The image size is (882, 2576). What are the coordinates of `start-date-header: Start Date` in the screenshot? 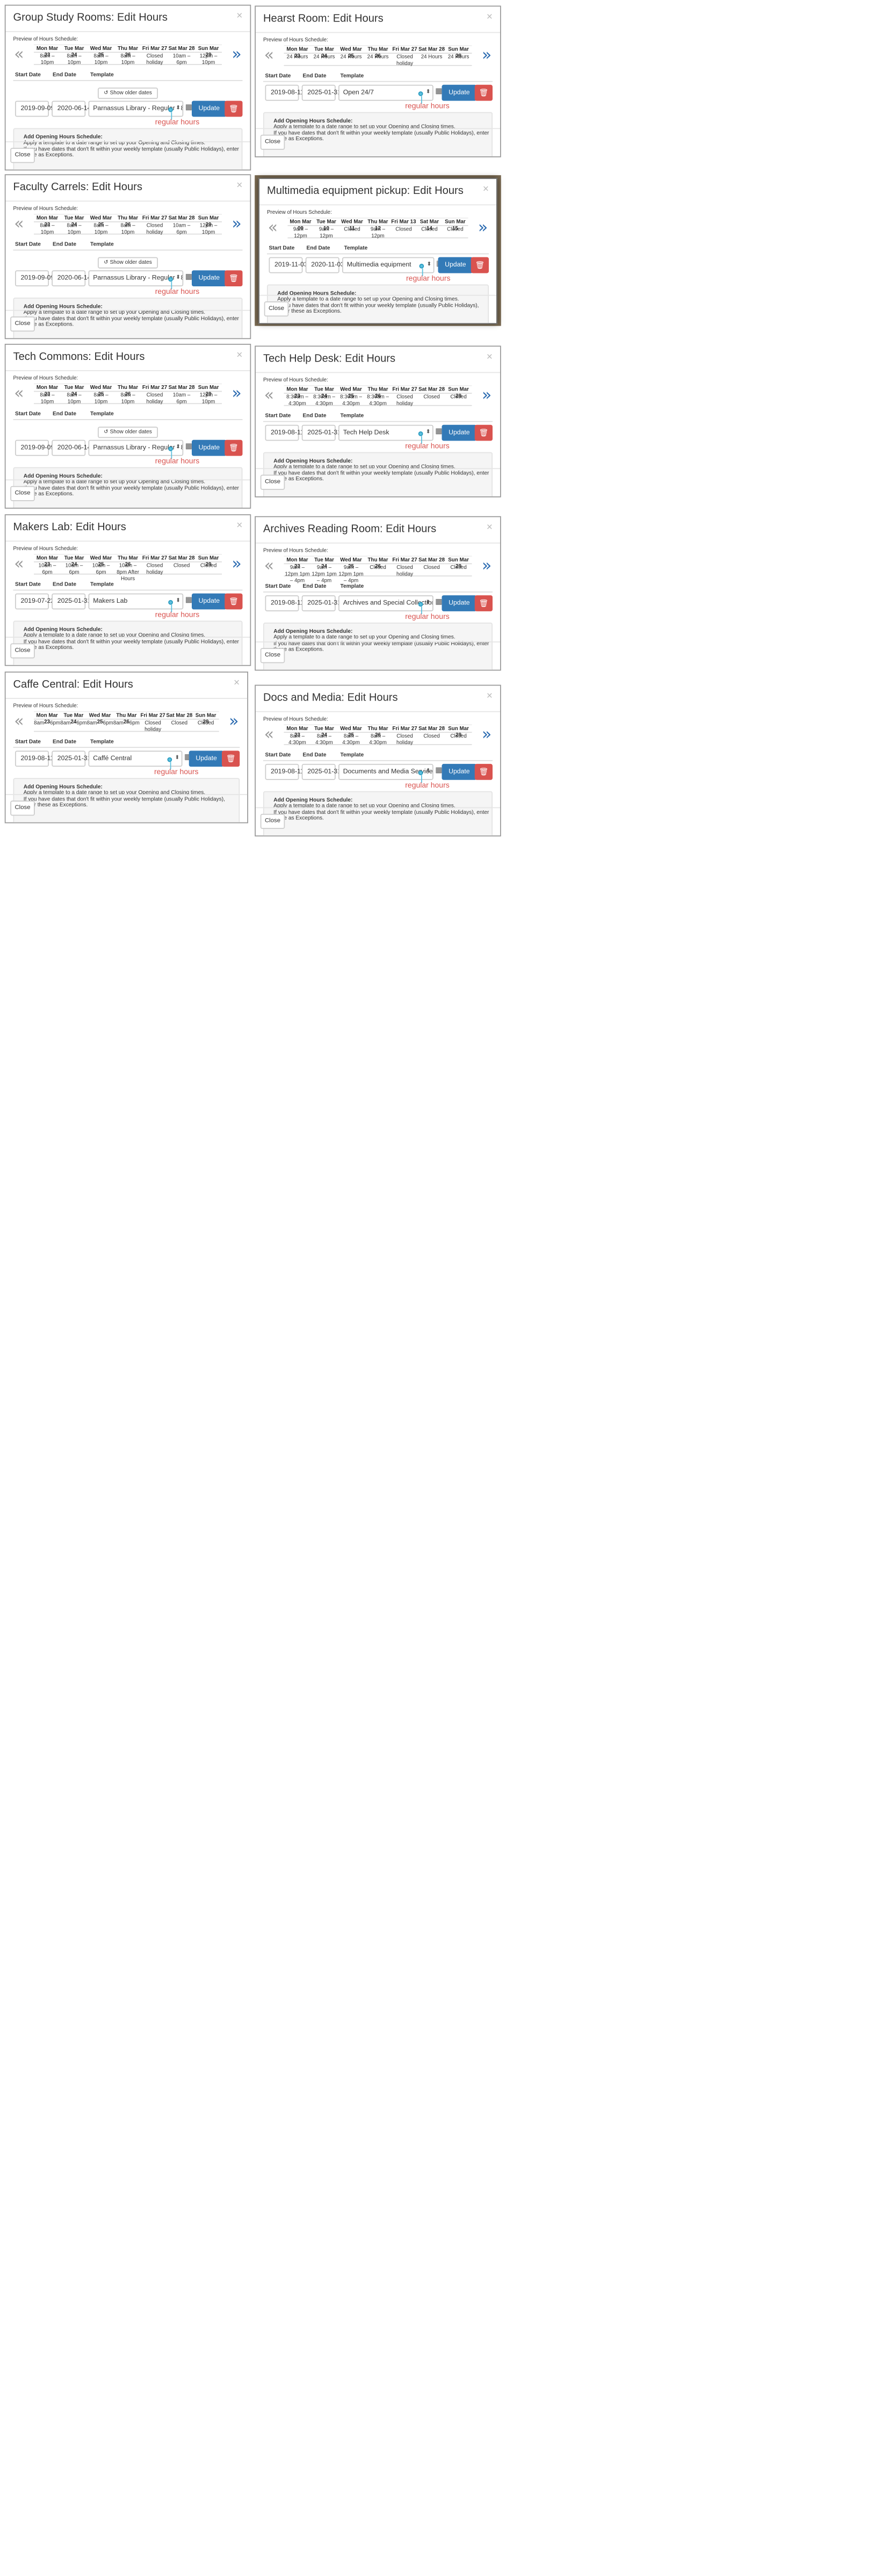 It's located at (278, 77).